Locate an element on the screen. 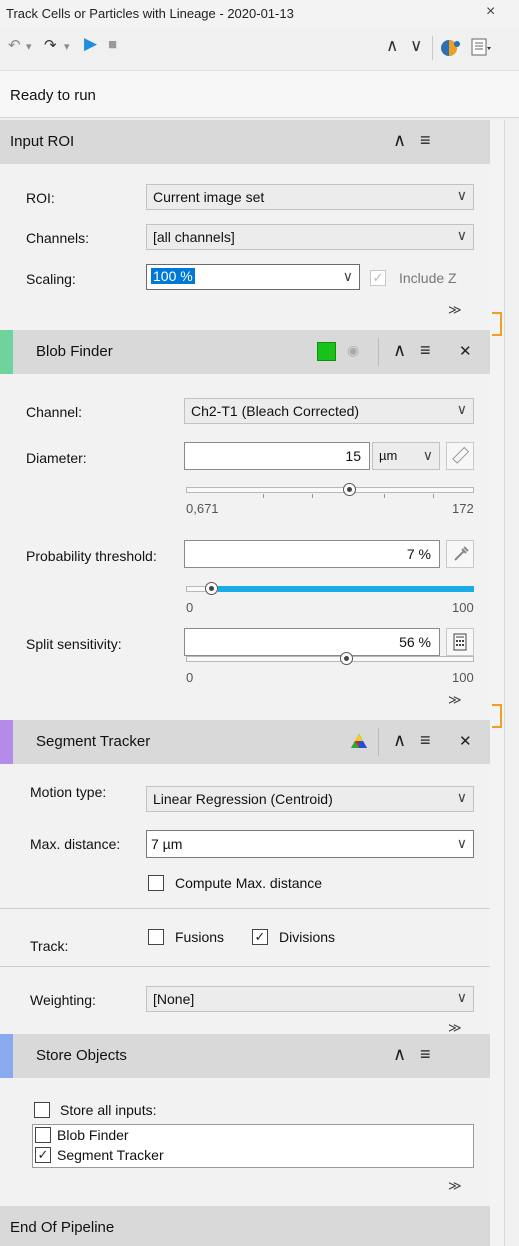 The height and width of the screenshot is (1246, 519). blob-finder-store-checkbox is located at coordinates (43, 1135).